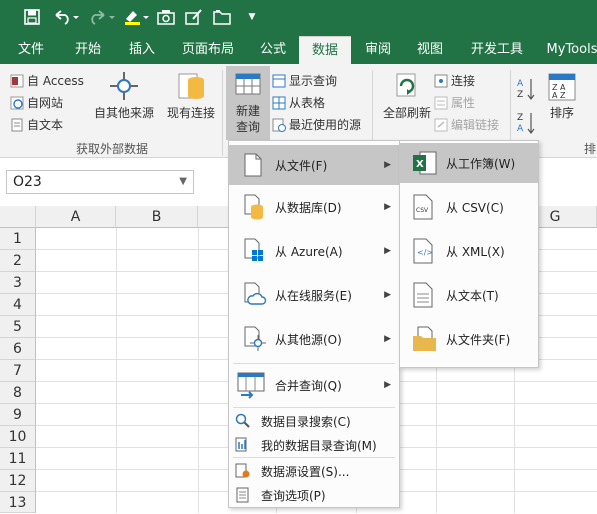 The height and width of the screenshot is (514, 597). I want to click on highlight-color-icon, so click(137, 17).